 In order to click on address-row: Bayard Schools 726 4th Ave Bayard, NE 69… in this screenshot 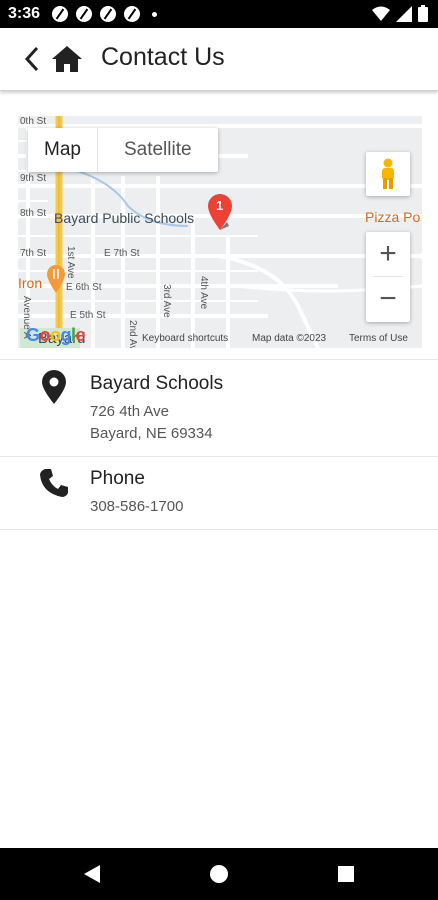, I will do `click(219, 408)`.